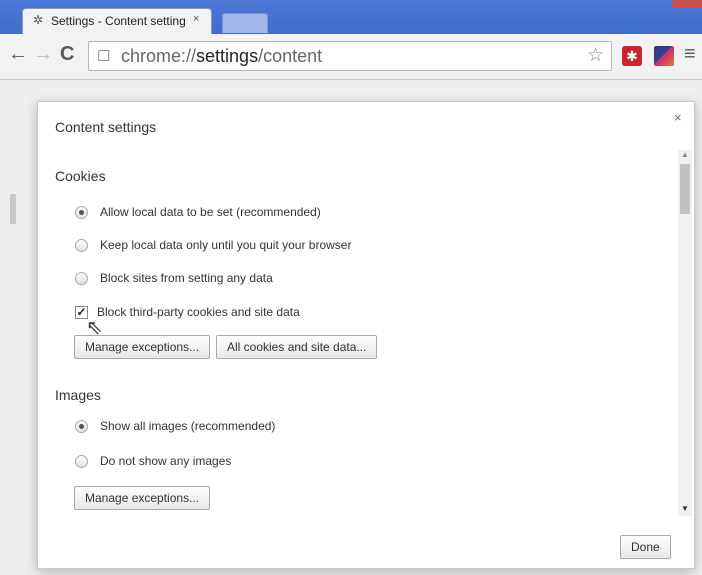 This screenshot has height=575, width=702. I want to click on gear-icon: ✲, so click(38, 20).